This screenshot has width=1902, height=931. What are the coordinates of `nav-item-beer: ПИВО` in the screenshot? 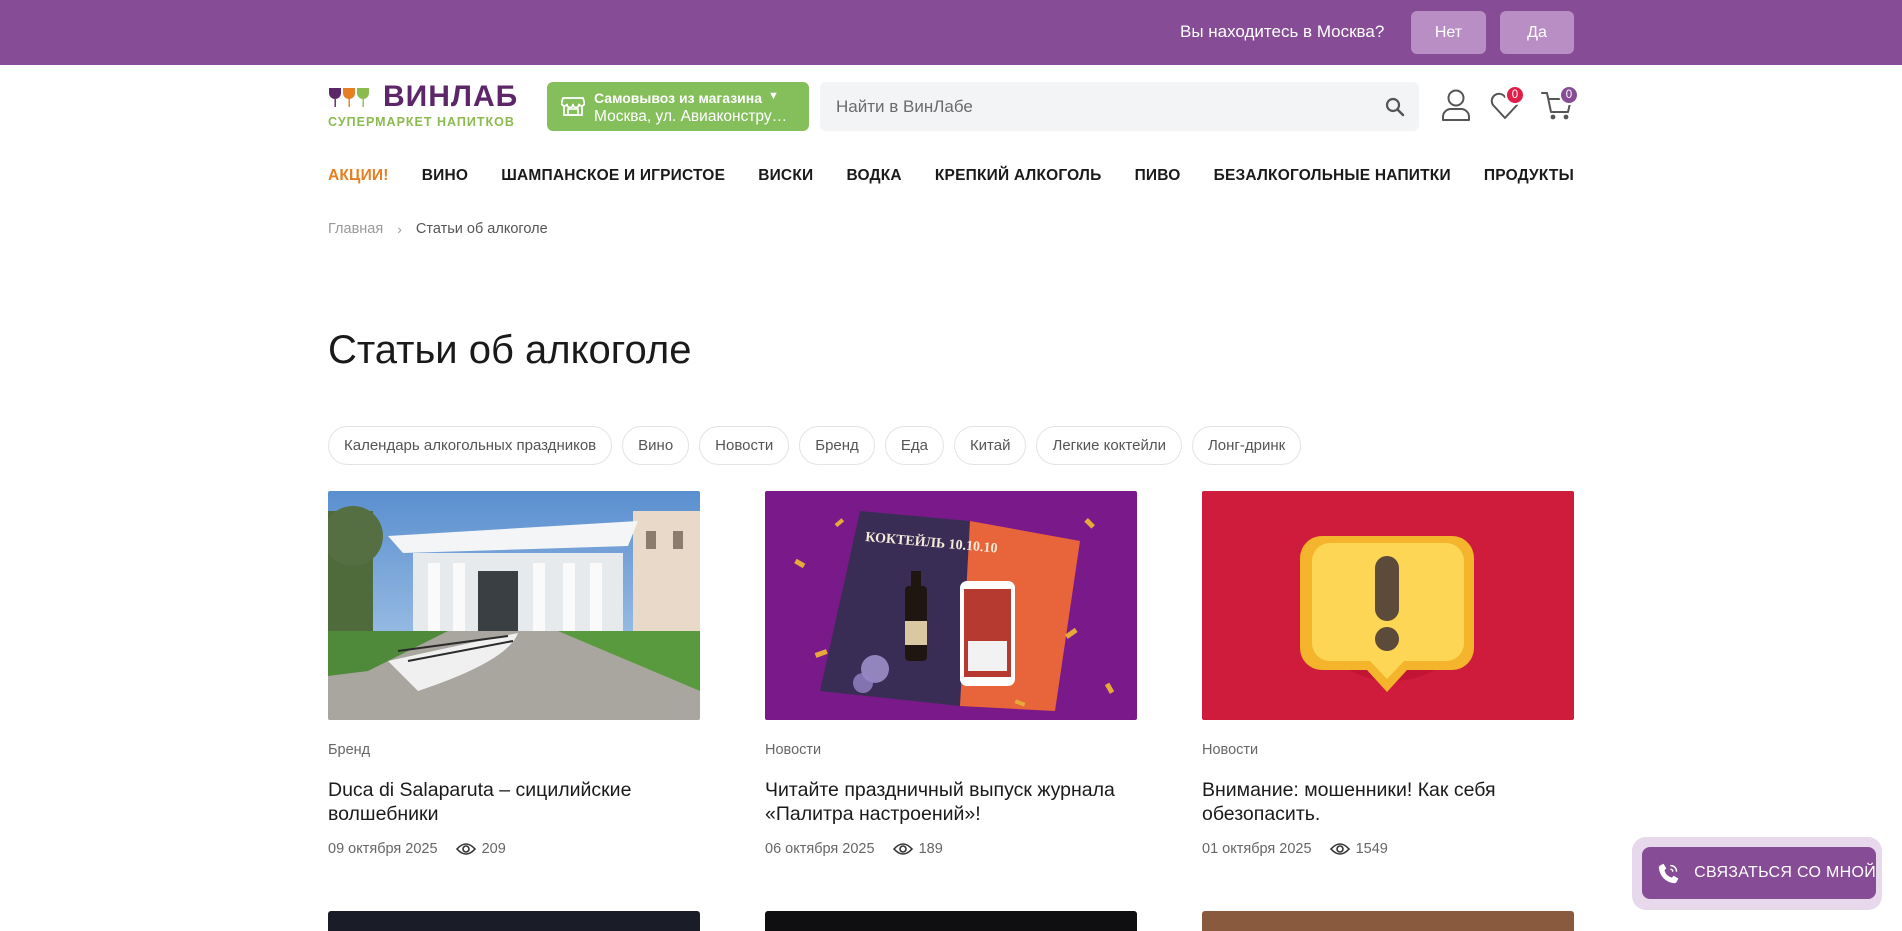 It's located at (1158, 177).